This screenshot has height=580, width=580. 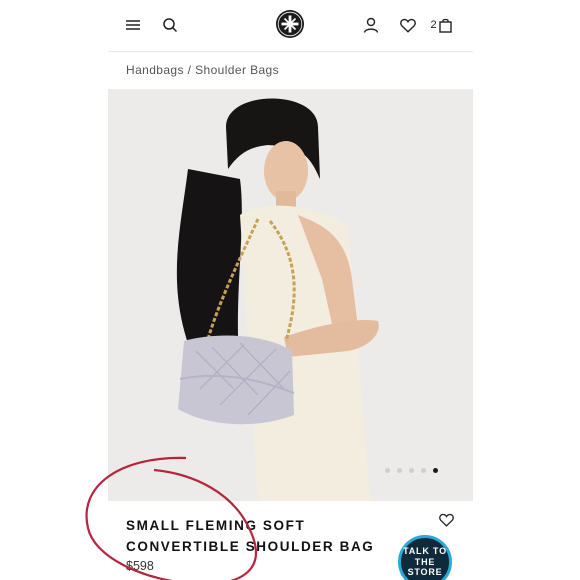 What do you see at coordinates (290, 51) in the screenshot?
I see `header-divider` at bounding box center [290, 51].